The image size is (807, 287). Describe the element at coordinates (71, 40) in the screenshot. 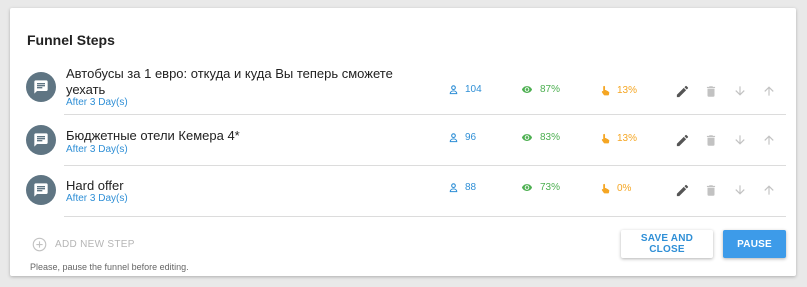

I see `section-title: Funnel Steps` at that location.